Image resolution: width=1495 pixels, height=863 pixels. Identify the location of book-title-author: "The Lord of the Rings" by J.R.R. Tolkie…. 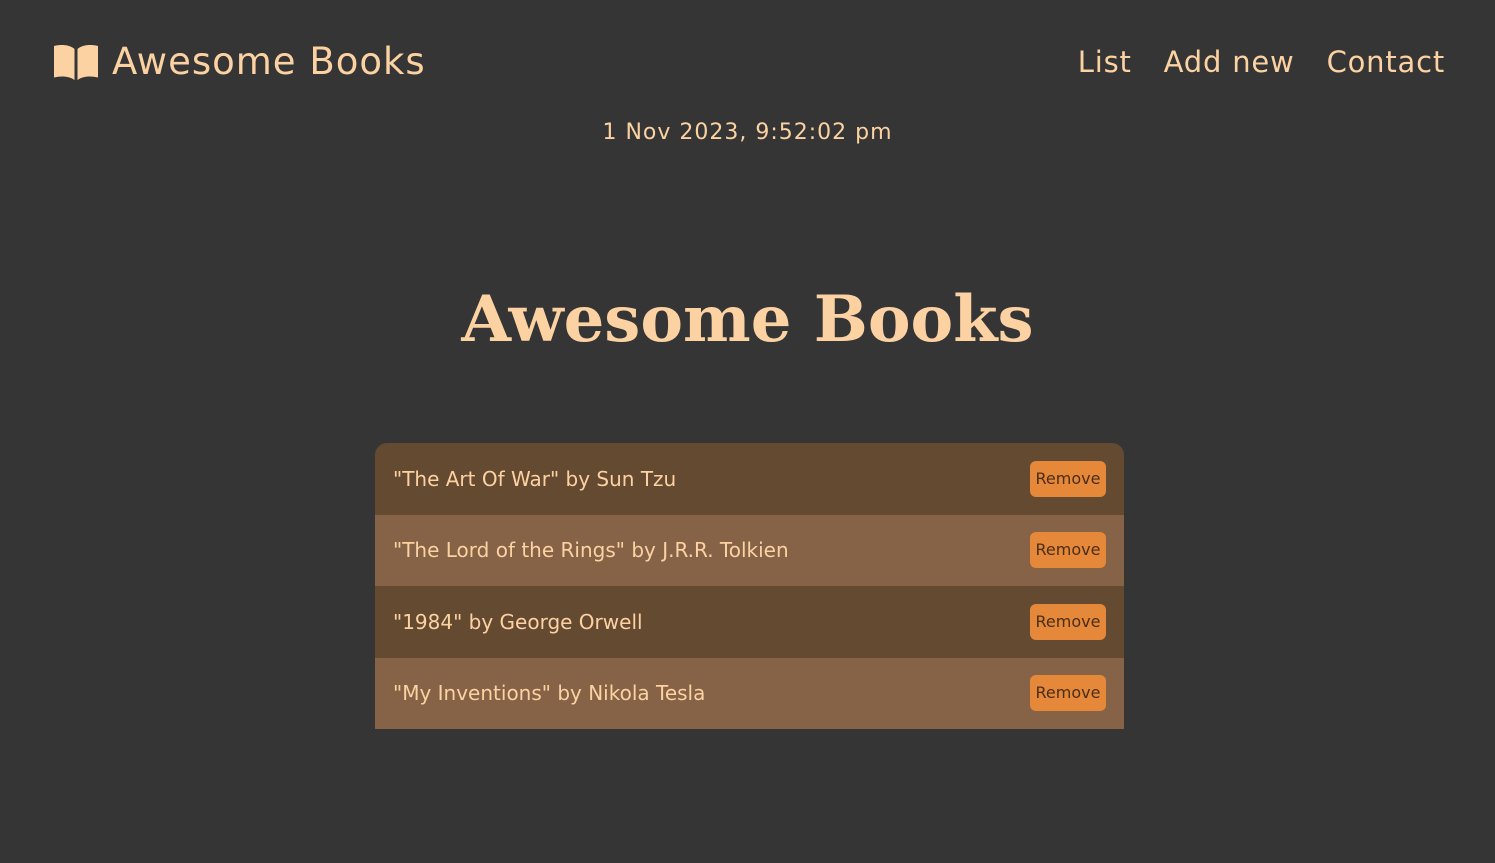
(591, 550).